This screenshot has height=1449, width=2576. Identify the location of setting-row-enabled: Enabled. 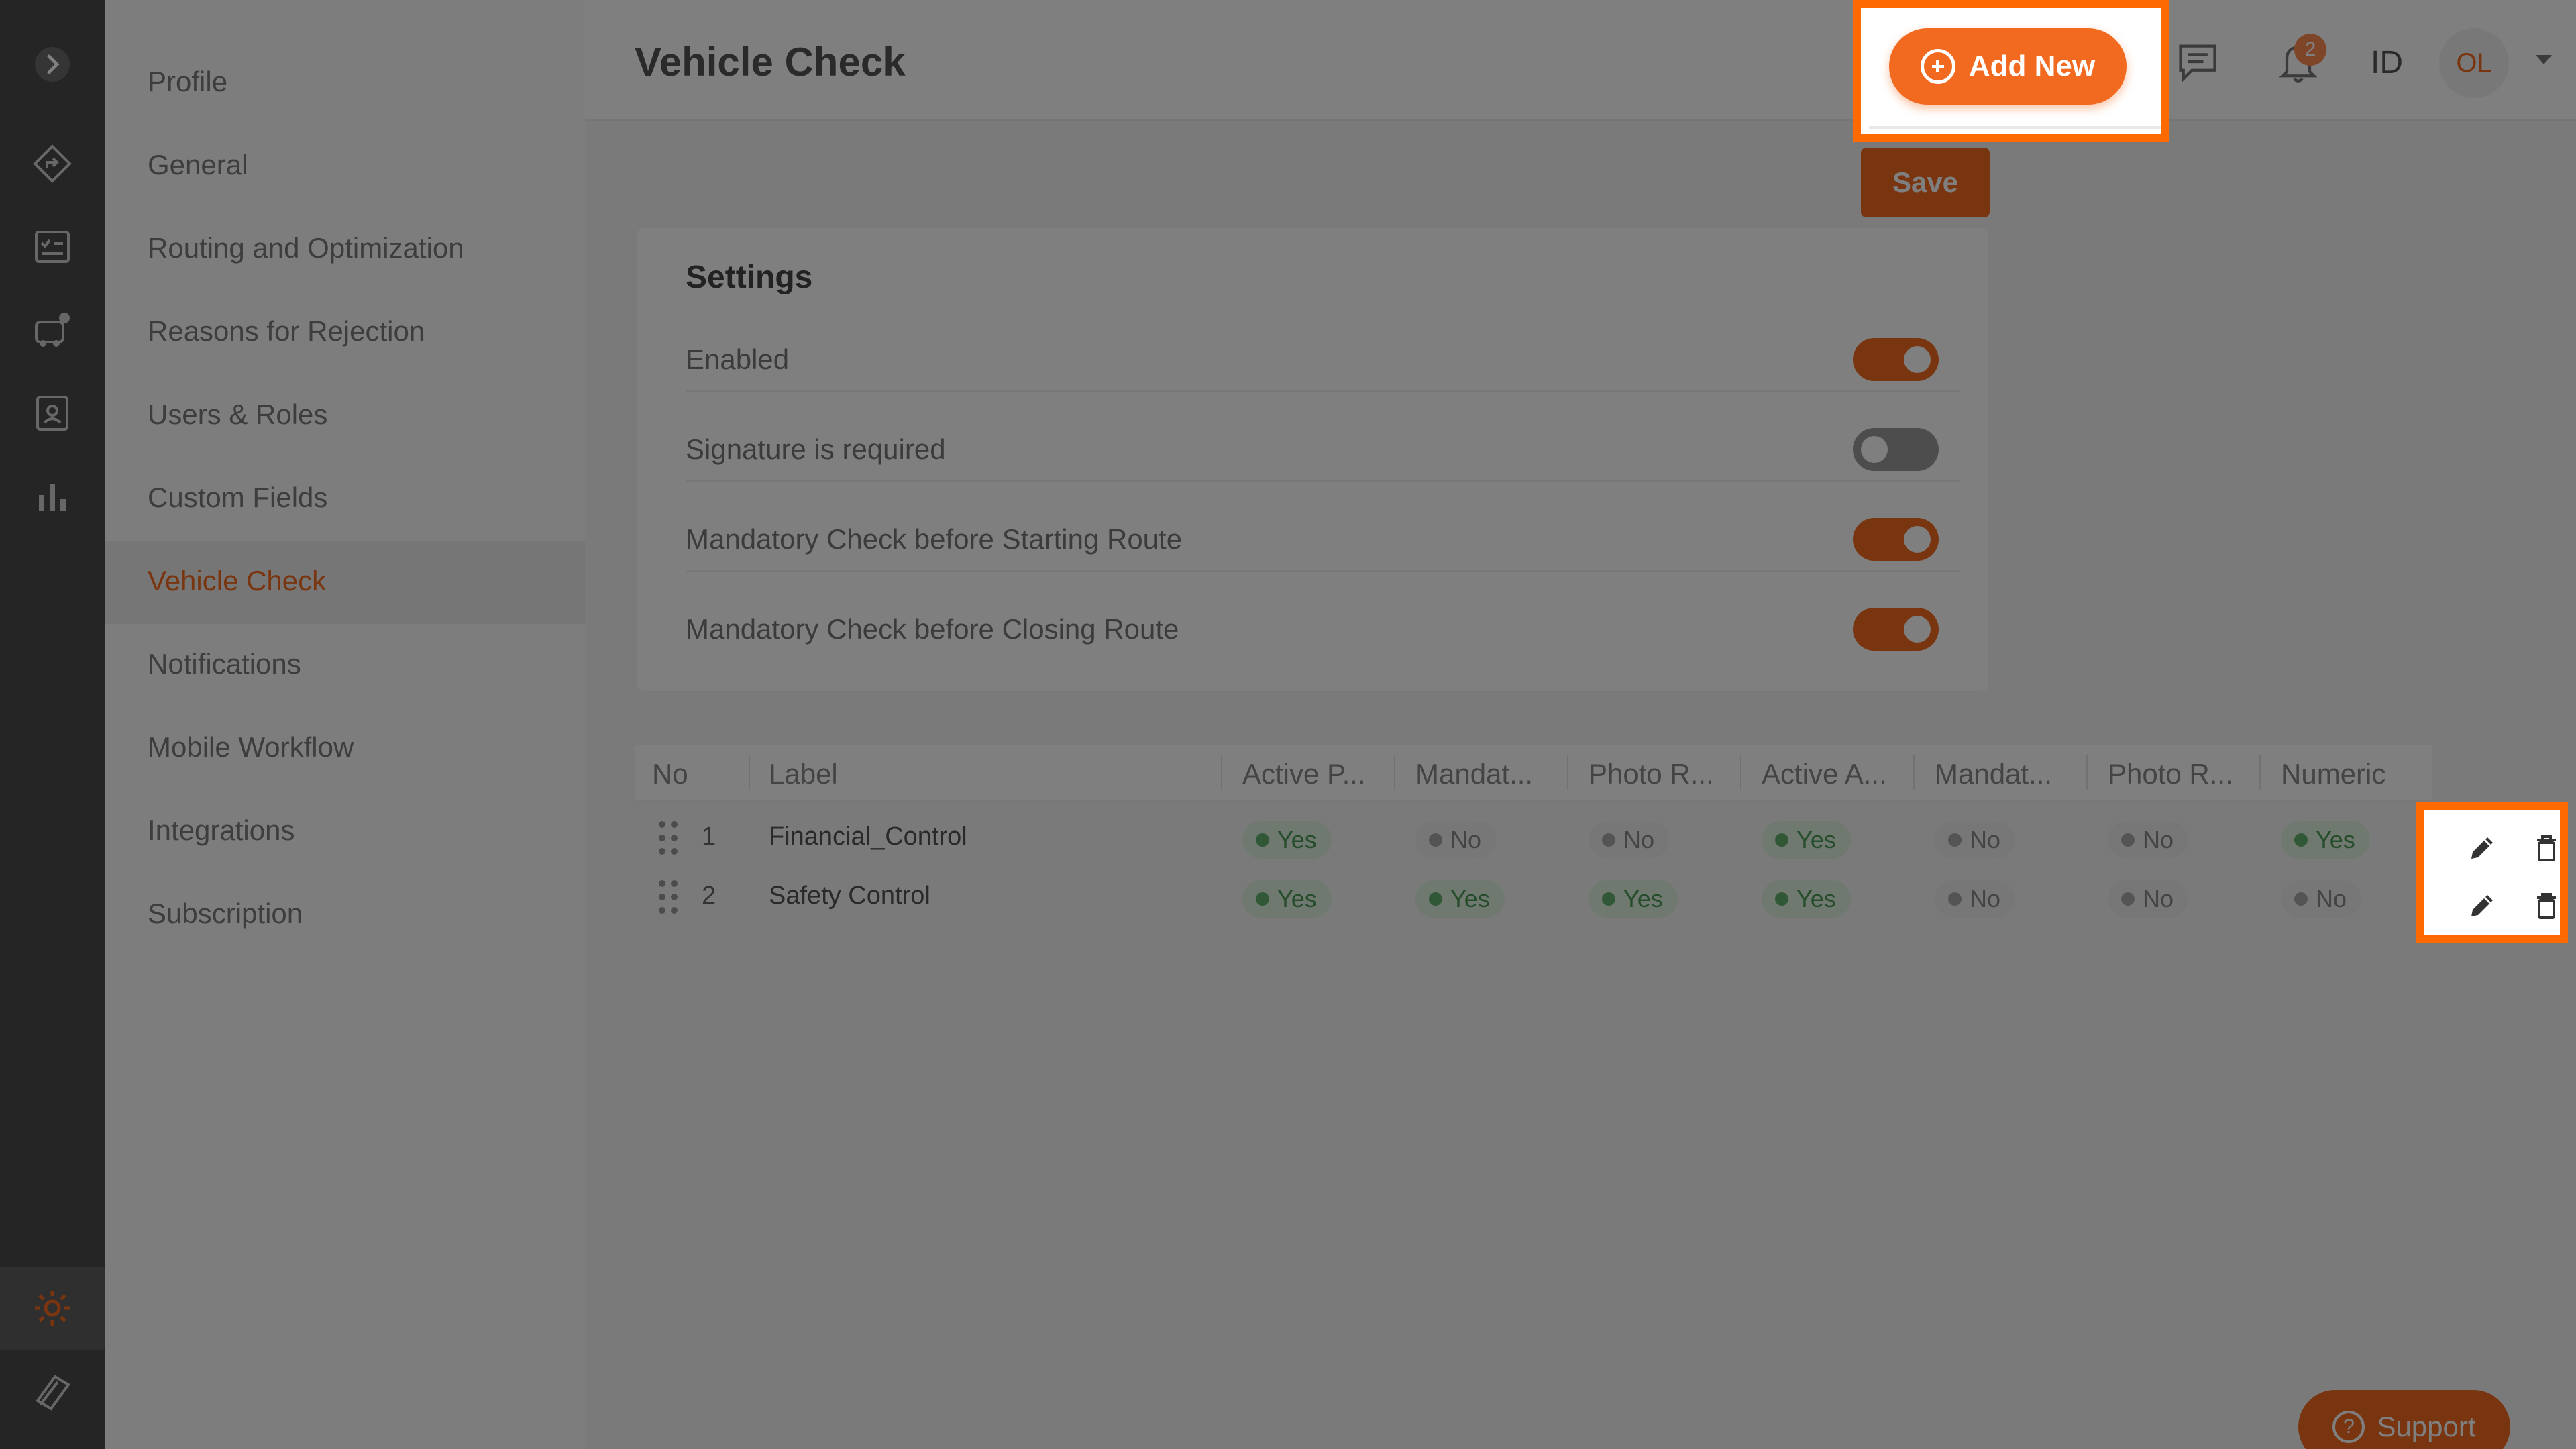
(1323, 358).